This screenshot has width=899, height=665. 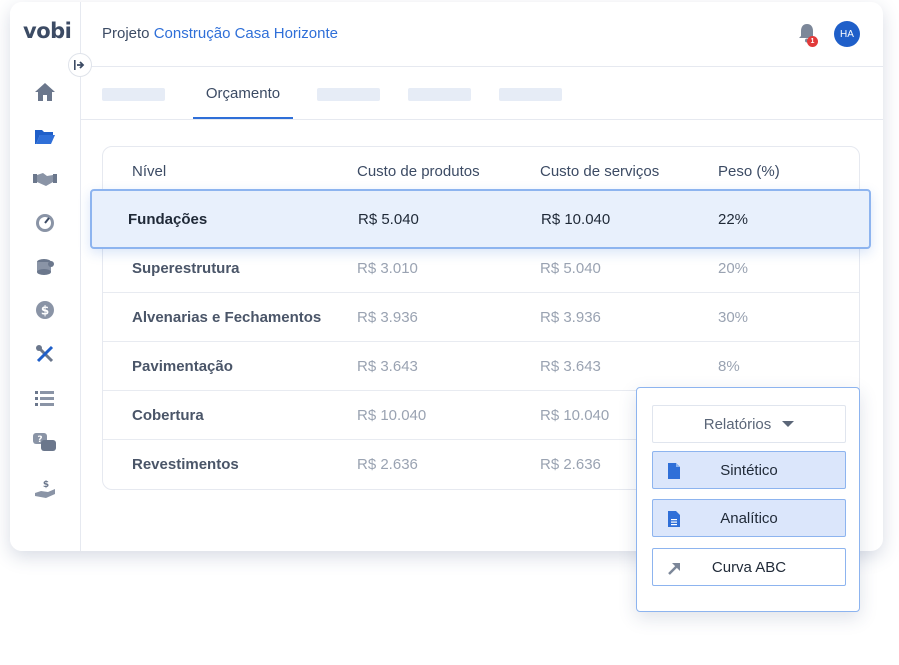 I want to click on service-cost: R$ 2.636, so click(x=570, y=464).